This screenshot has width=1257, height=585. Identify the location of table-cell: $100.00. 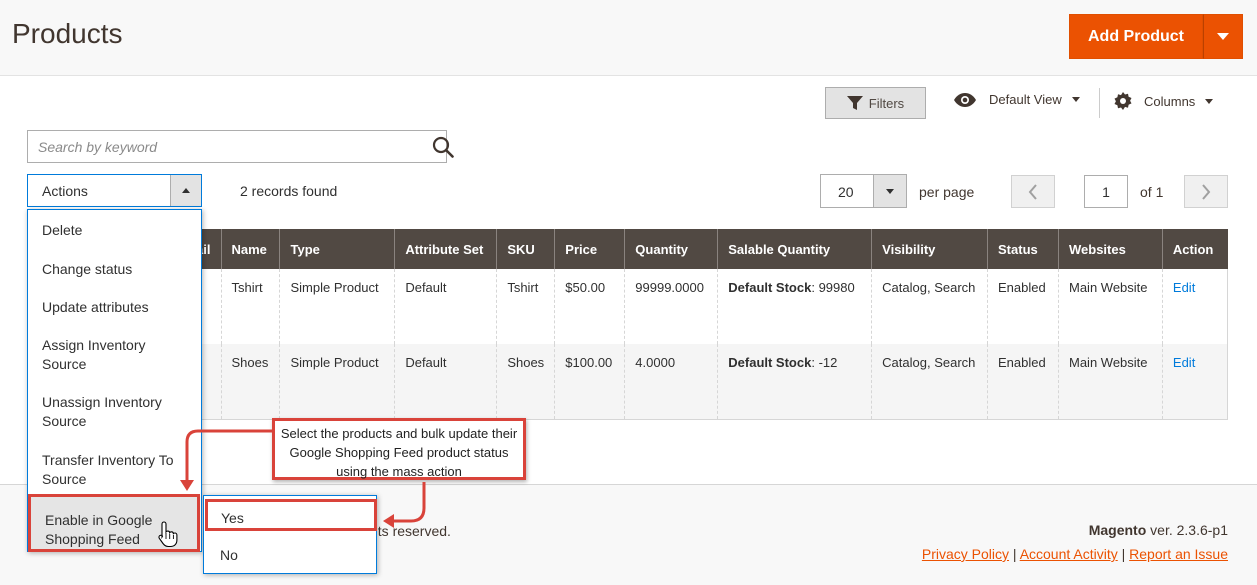
(589, 381).